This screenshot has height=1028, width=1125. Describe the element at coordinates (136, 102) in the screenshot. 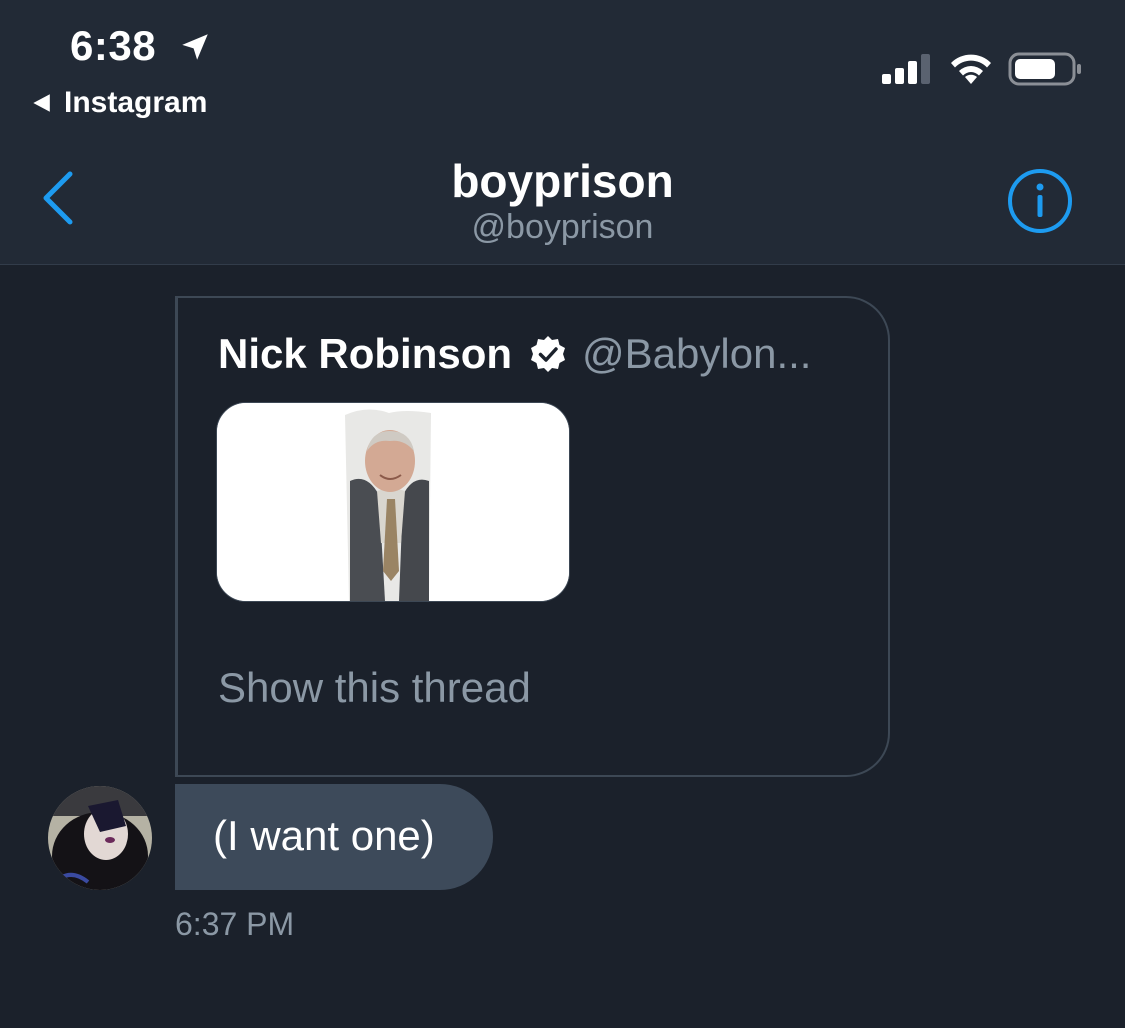

I see `back-app-label: Instagram` at that location.